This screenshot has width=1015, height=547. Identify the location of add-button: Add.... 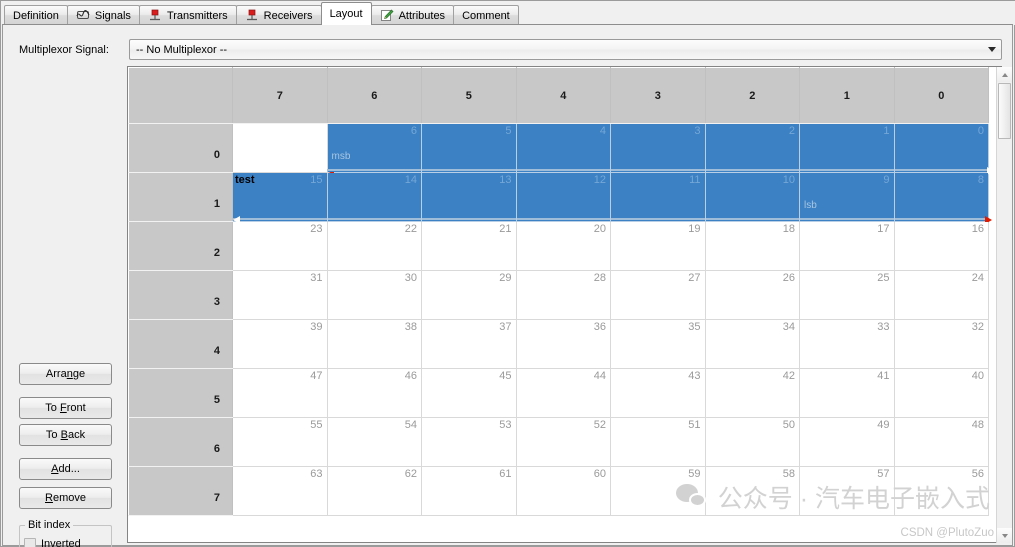
(65, 469).